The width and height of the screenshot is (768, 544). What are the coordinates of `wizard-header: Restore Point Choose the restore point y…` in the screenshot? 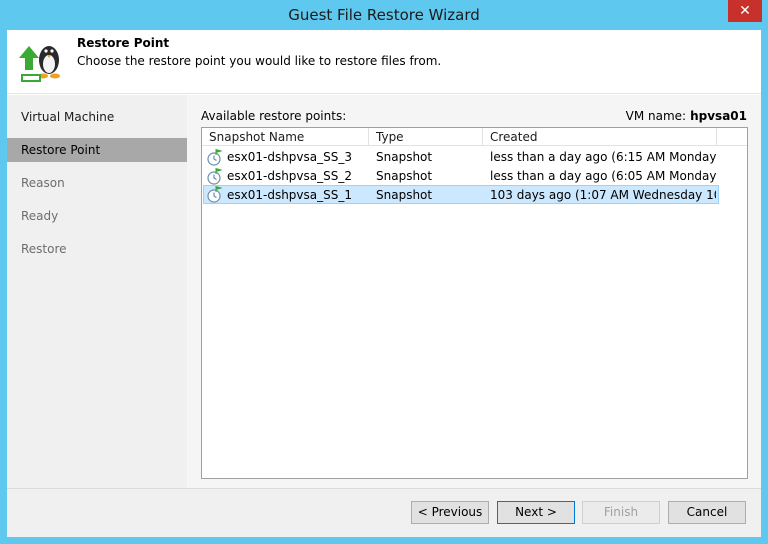 It's located at (384, 62).